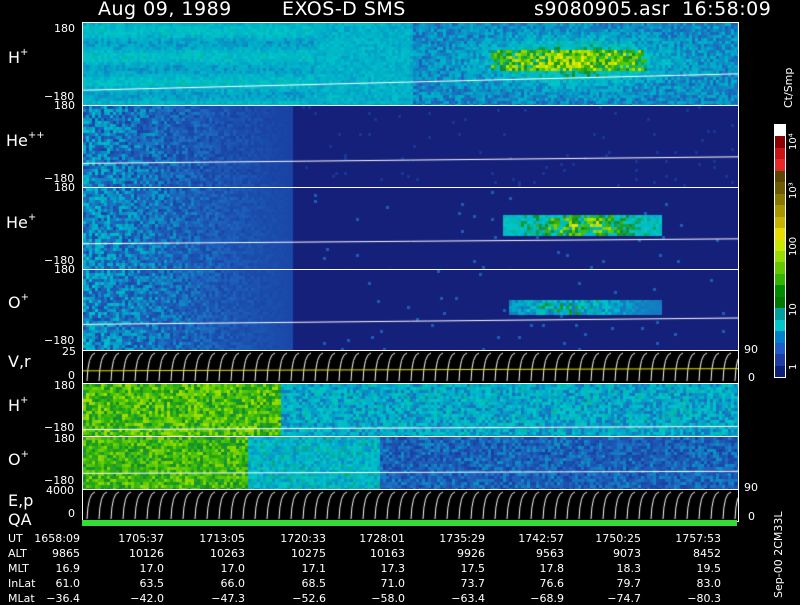 This screenshot has height=605, width=800. Describe the element at coordinates (18, 568) in the screenshot. I see `row-label-mlt: MLT` at that location.